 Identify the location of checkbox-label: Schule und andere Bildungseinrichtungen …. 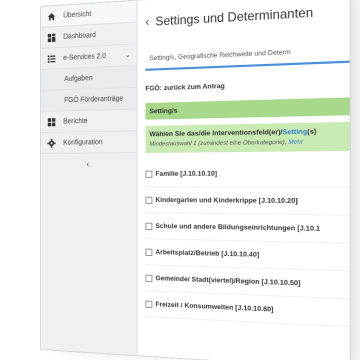
(238, 227).